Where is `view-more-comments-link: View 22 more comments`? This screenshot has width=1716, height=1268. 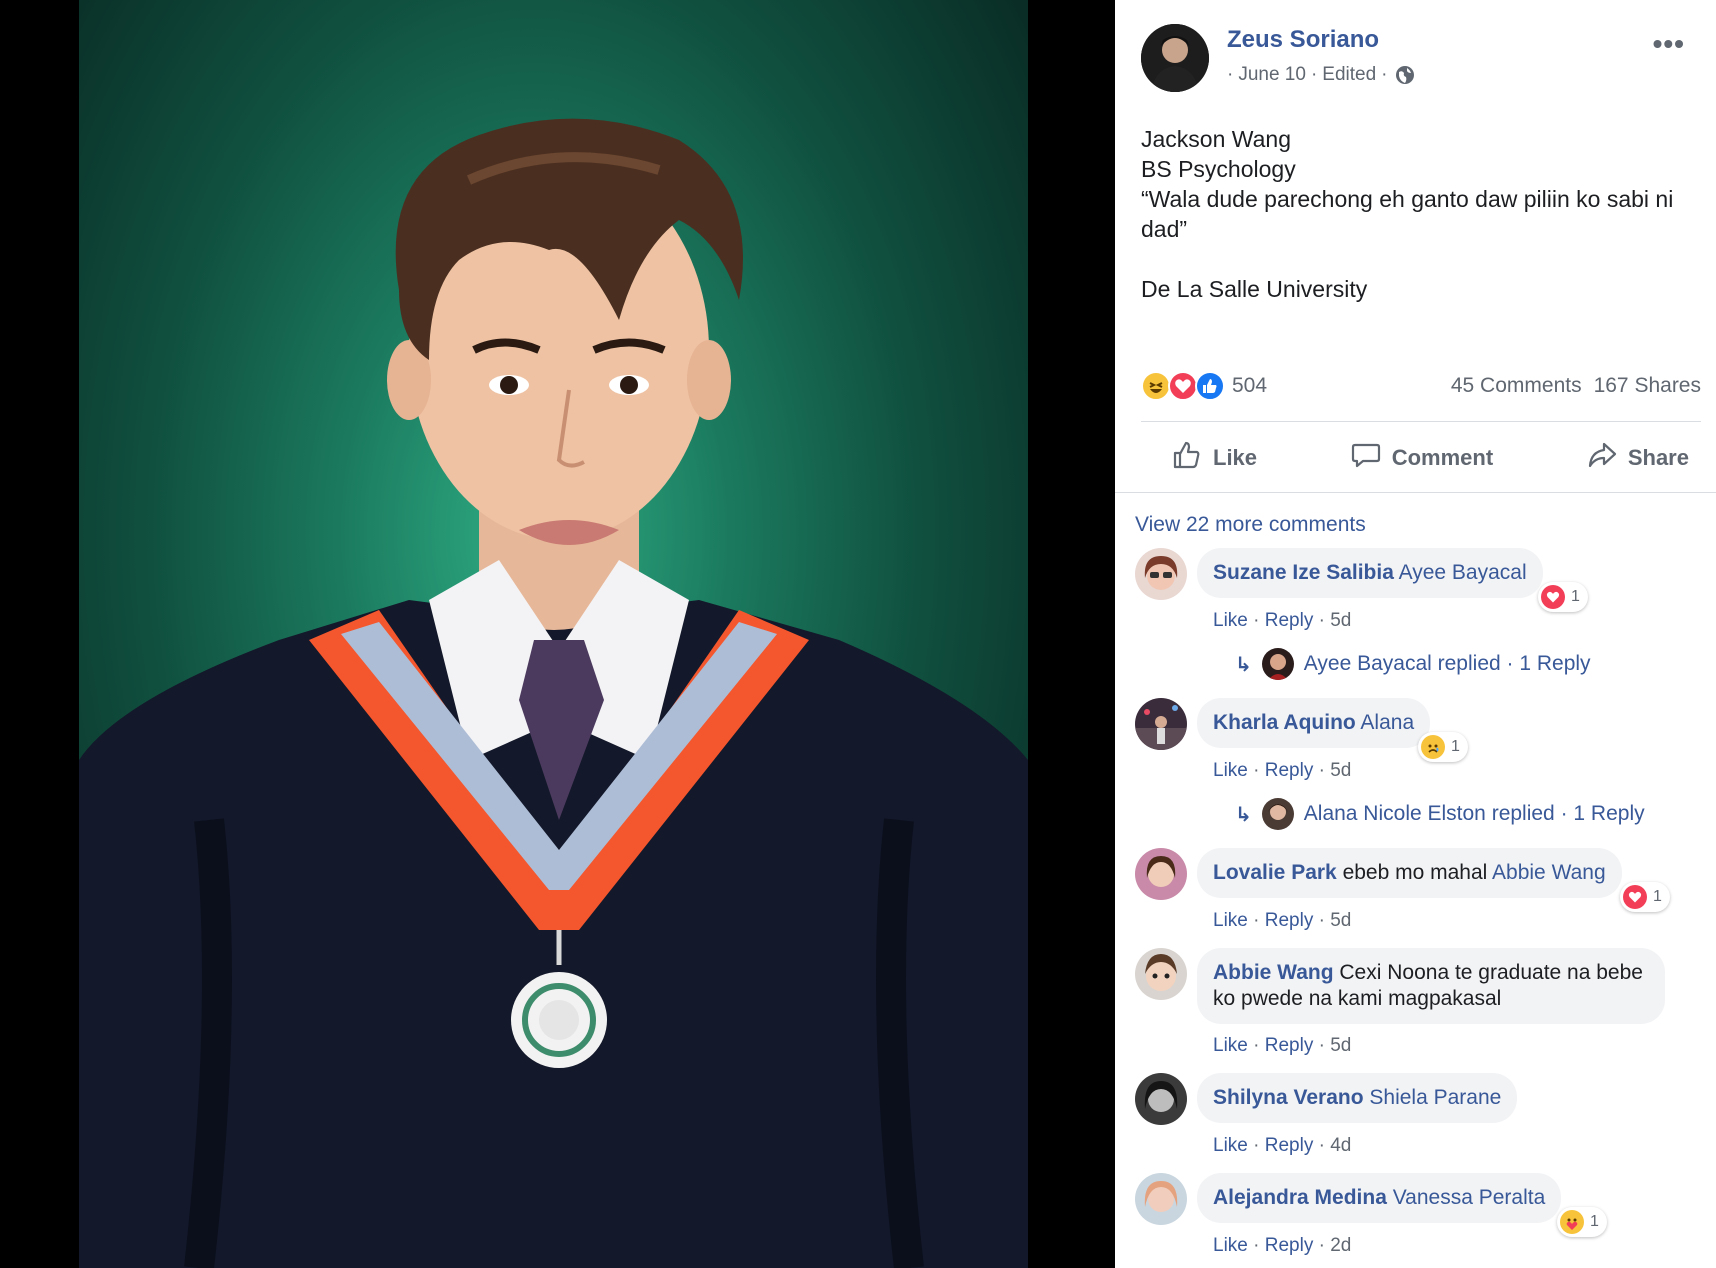
view-more-comments-link: View 22 more comments is located at coordinates (1250, 525).